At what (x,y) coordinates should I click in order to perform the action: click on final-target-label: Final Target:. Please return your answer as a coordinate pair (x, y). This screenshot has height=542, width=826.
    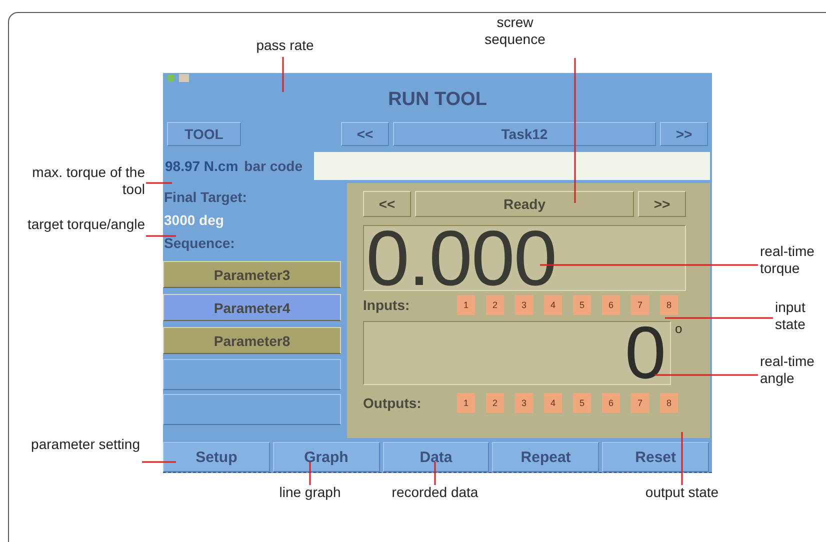
    Looking at the image, I should click on (205, 198).